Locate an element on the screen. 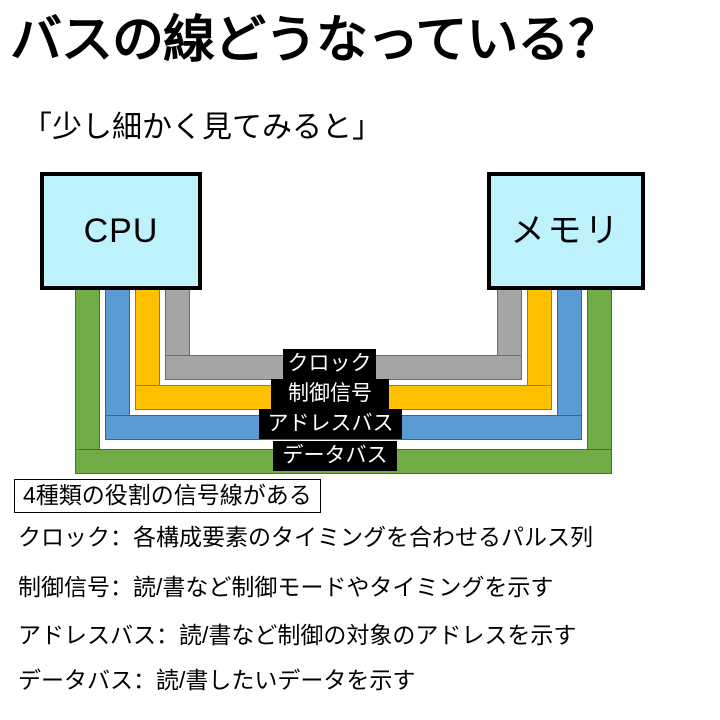 The width and height of the screenshot is (720, 720). notes-headline: 4種類の役割の信号線がある is located at coordinates (167, 496).